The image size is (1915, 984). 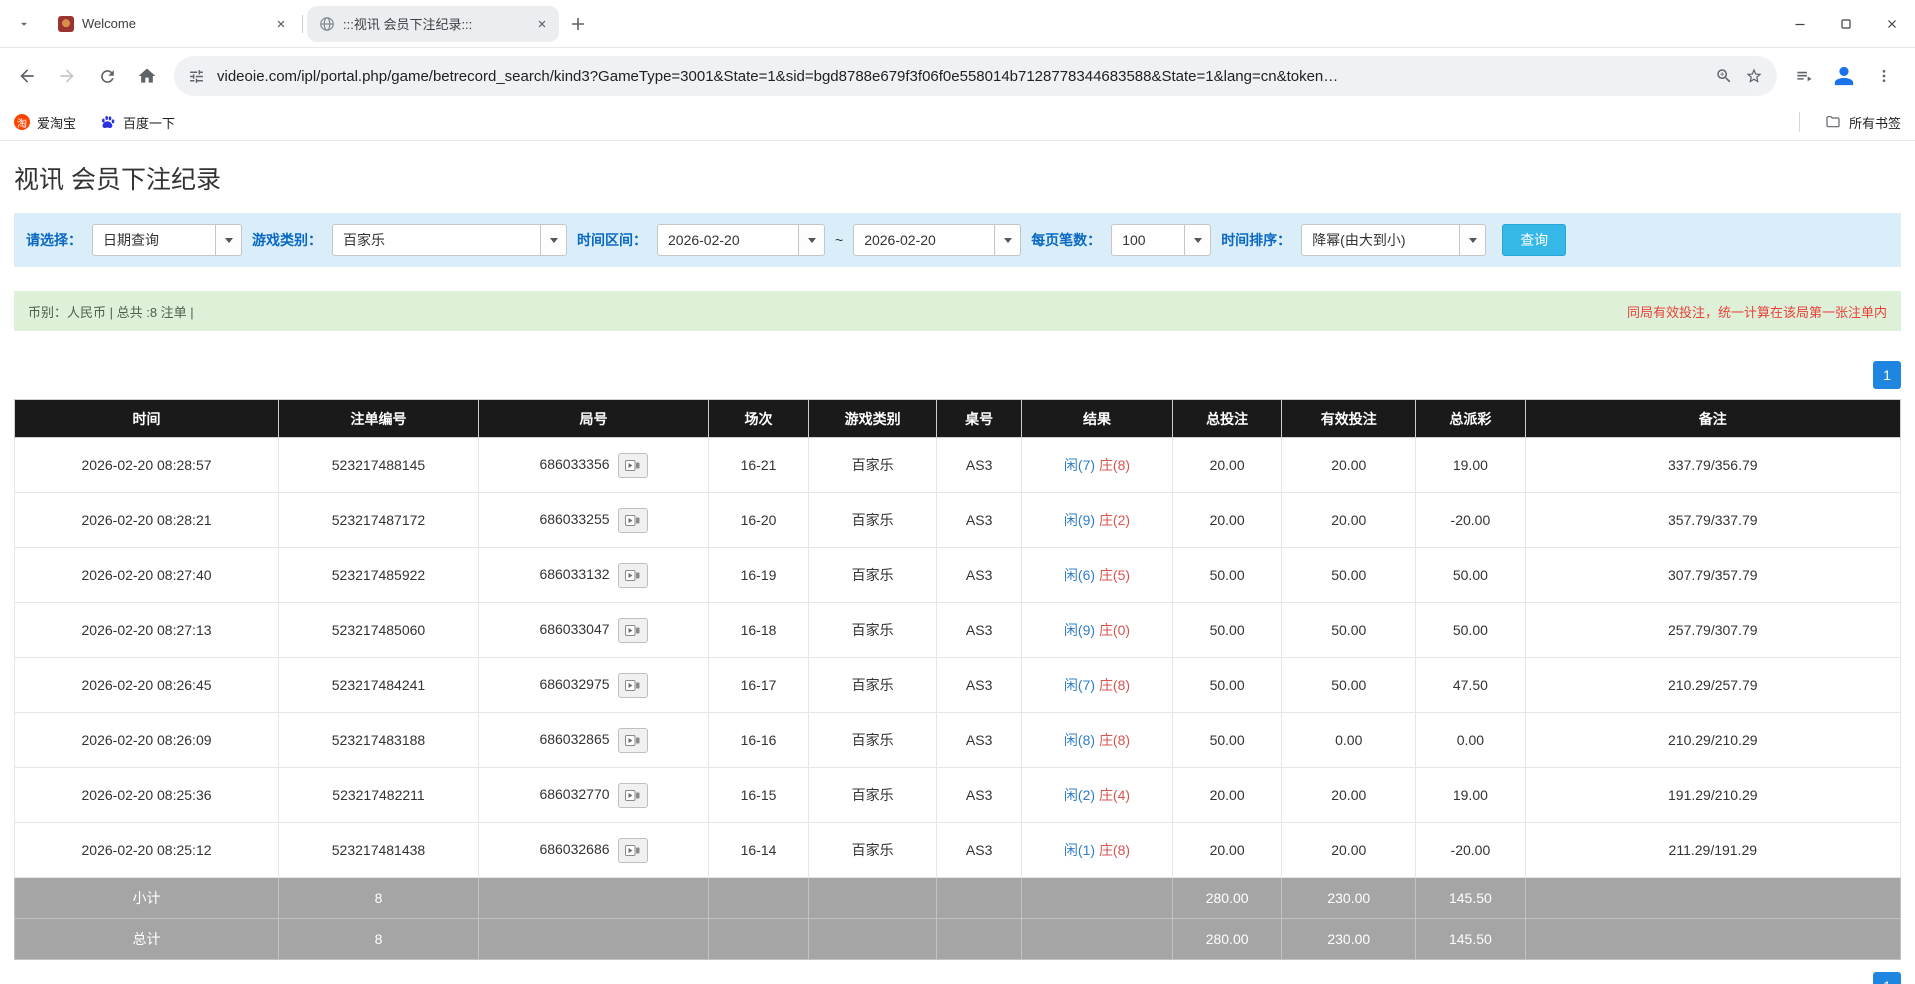 I want to click on home-icon, so click(x=147, y=75).